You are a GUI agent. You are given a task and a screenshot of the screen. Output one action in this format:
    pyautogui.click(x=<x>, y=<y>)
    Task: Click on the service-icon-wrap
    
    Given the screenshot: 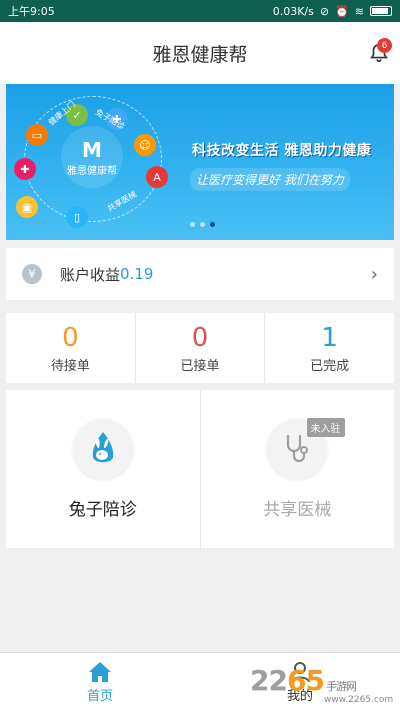 What is the action you would take?
    pyautogui.click(x=102, y=448)
    